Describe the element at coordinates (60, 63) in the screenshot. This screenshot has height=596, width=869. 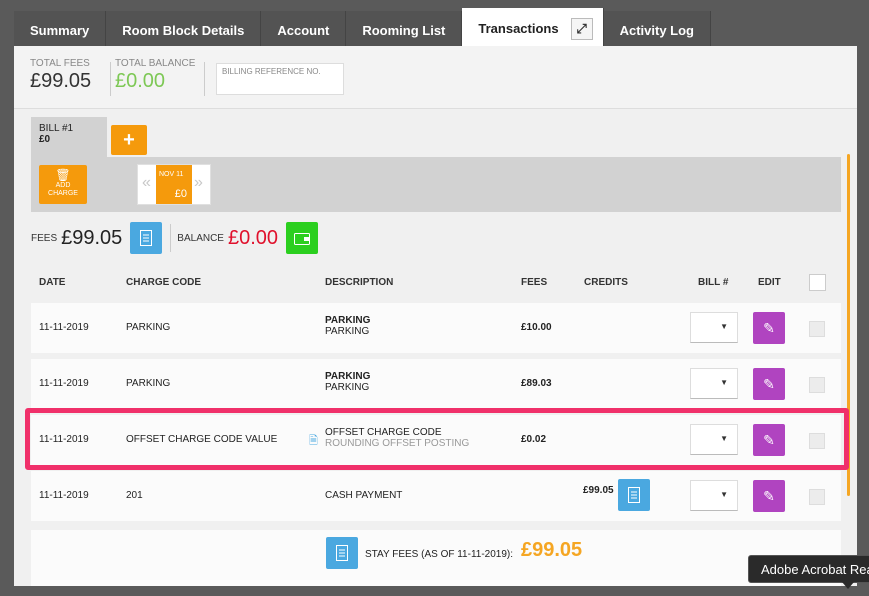
I see `total-fees-label: TOTAL FEES` at that location.